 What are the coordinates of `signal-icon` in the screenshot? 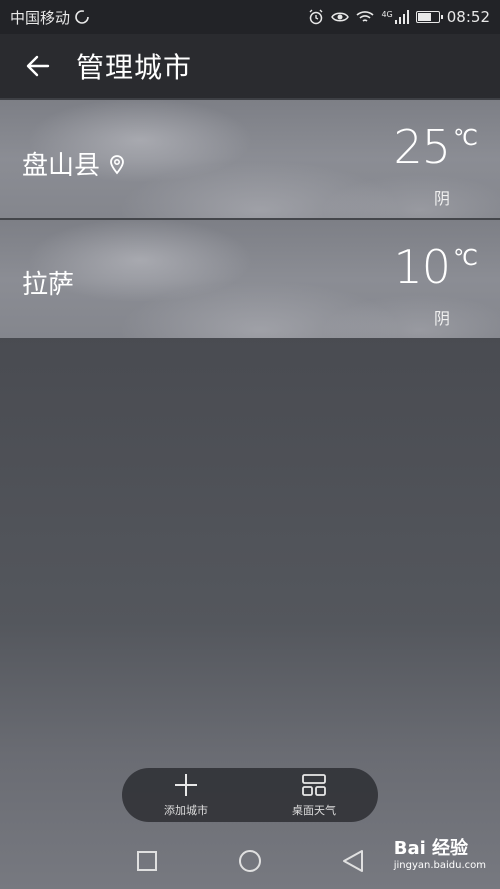 It's located at (401, 17).